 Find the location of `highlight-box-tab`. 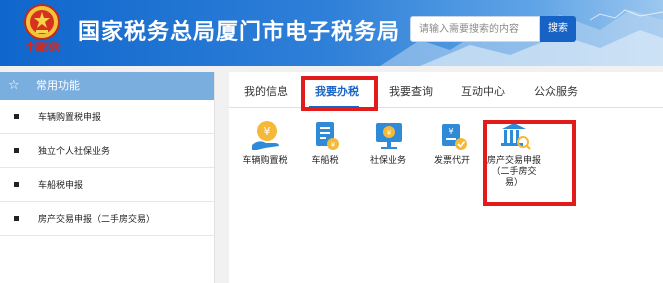

highlight-box-tab is located at coordinates (339, 93).